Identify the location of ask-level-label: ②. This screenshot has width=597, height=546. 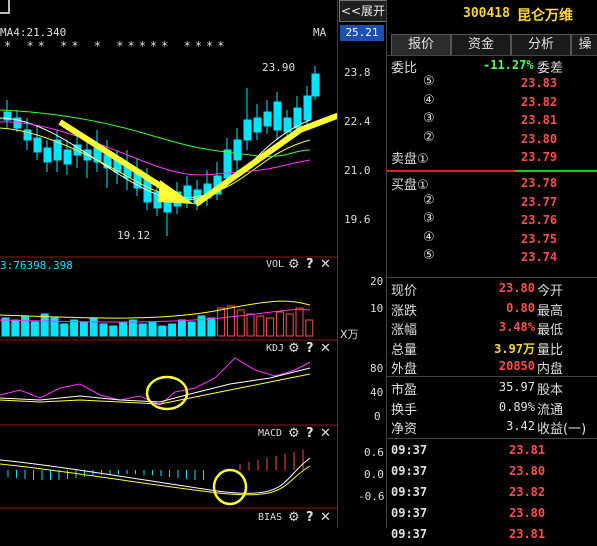
(429, 137).